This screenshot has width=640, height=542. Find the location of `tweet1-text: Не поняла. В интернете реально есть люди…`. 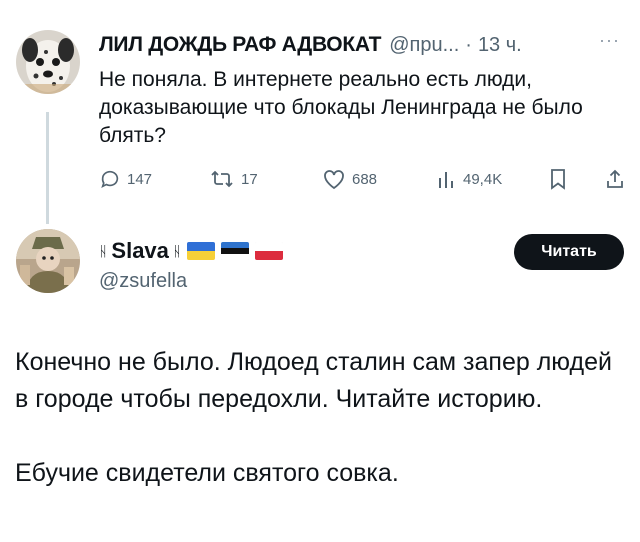

tweet1-text: Не поняла. В интернете реально есть люди… is located at coordinates (341, 107).